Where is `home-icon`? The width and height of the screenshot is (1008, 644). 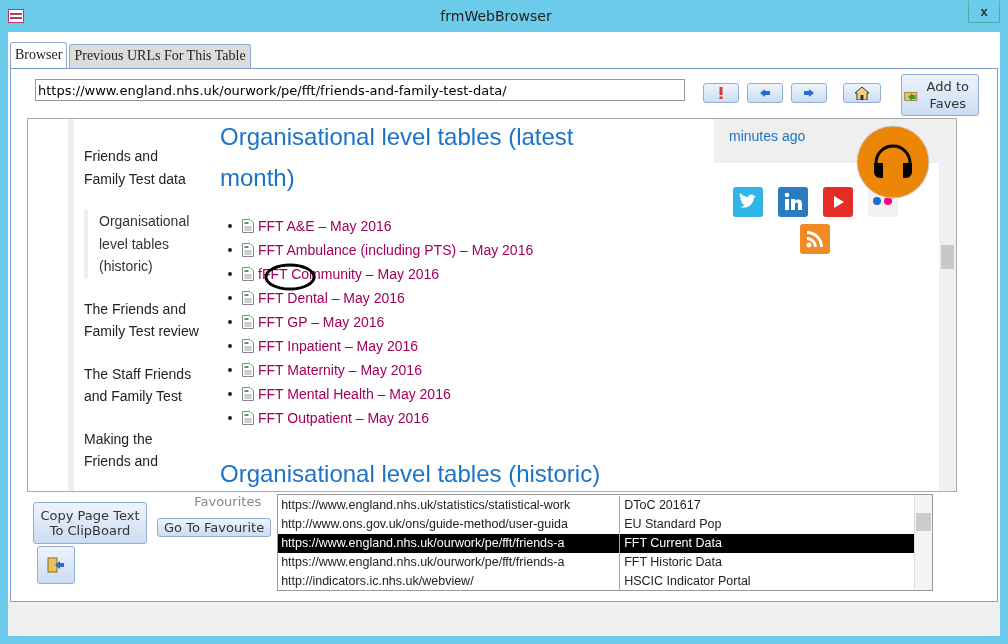 home-icon is located at coordinates (862, 93).